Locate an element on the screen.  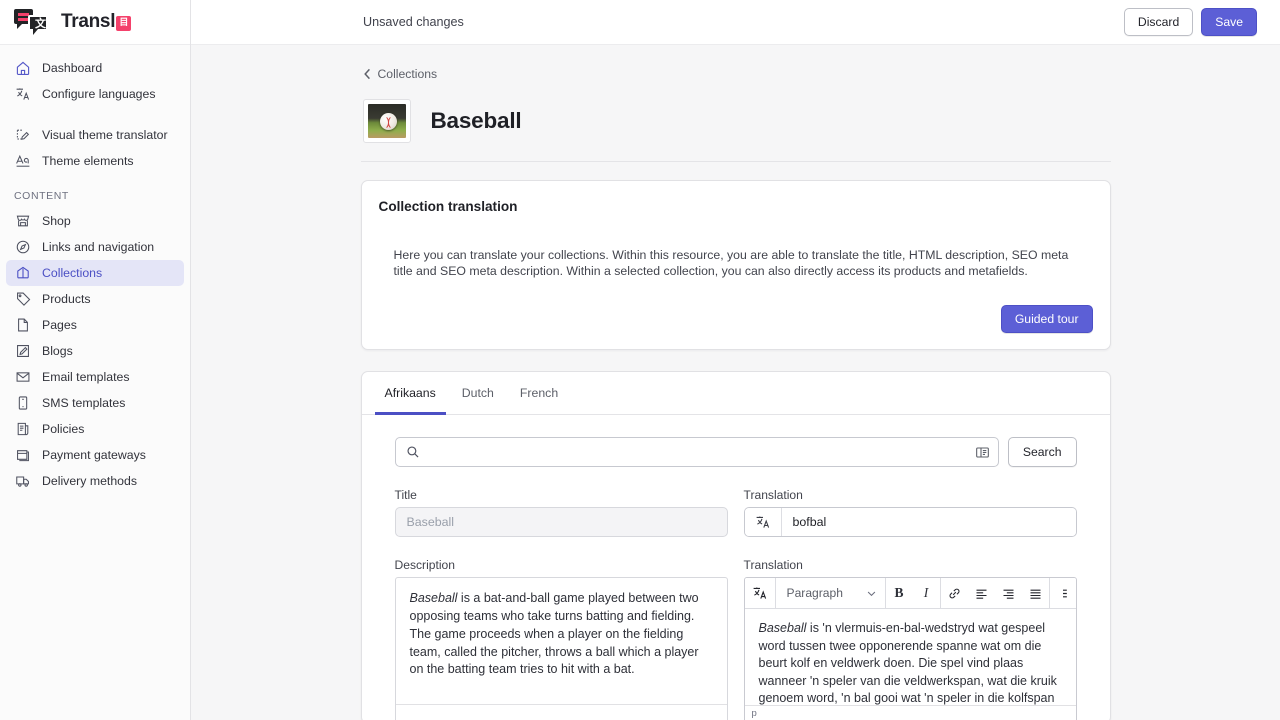
page-header: Baseball is located at coordinates (735, 123).